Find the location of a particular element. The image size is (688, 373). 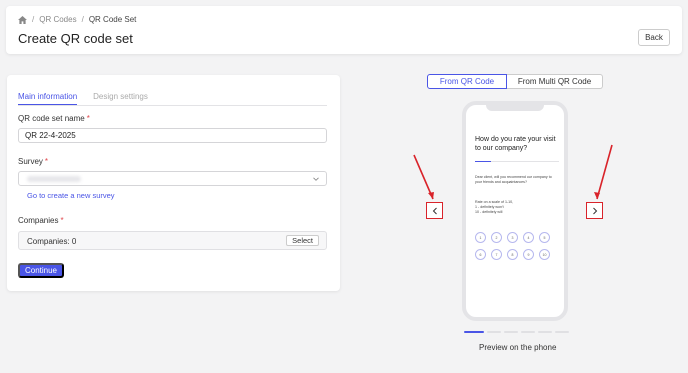

slide-indicator is located at coordinates (518, 332).